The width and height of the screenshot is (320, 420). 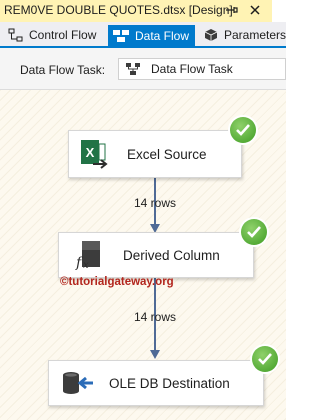 What do you see at coordinates (78, 383) in the screenshot?
I see `ole-db-destination-icon` at bounding box center [78, 383].